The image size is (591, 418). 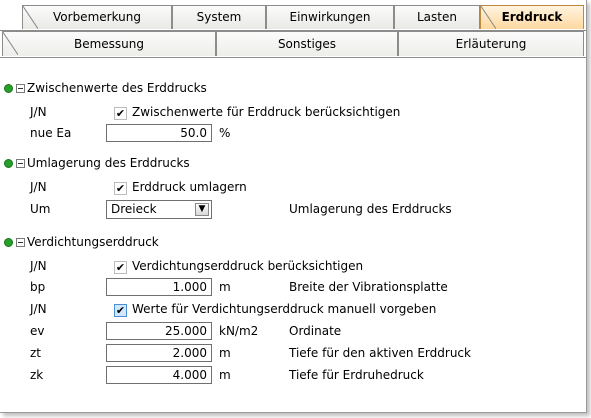 What do you see at coordinates (315, 331) in the screenshot?
I see `description: Ordinate` at bounding box center [315, 331].